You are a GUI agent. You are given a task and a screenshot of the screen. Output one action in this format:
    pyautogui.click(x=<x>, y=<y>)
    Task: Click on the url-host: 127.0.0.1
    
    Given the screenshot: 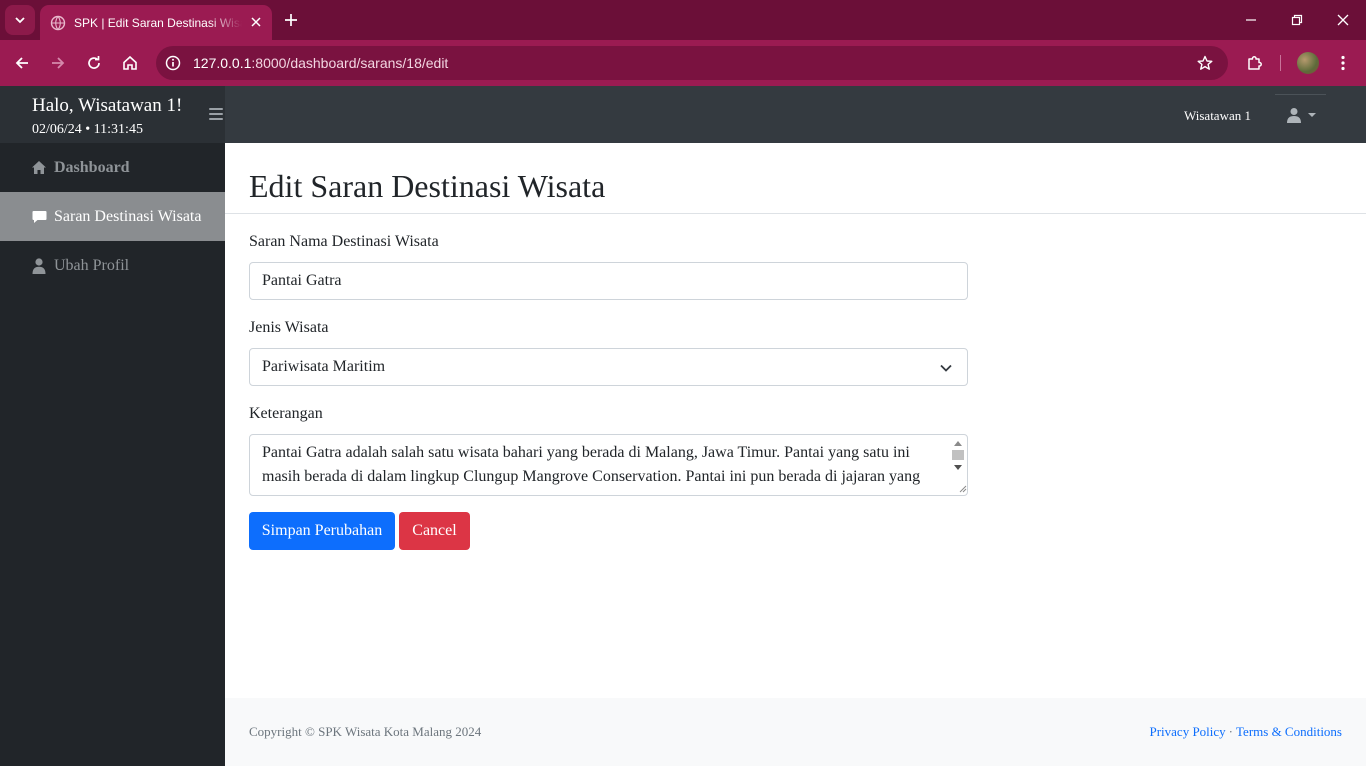 What is the action you would take?
    pyautogui.click(x=222, y=63)
    